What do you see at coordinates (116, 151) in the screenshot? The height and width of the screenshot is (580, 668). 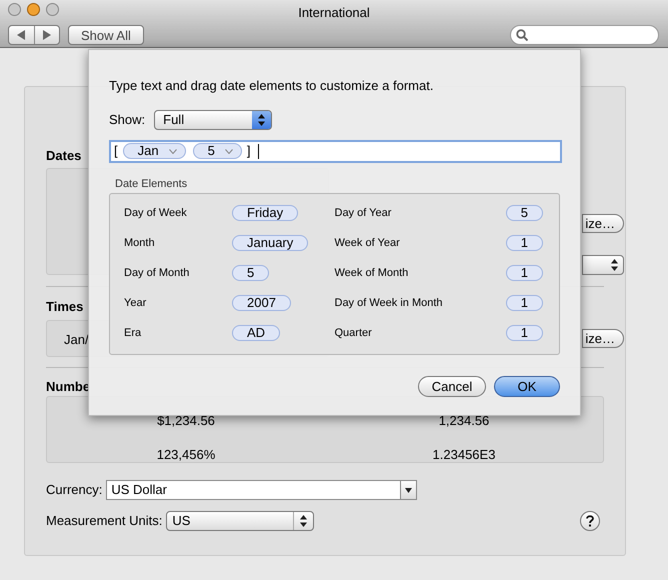 I see `format-text: [` at bounding box center [116, 151].